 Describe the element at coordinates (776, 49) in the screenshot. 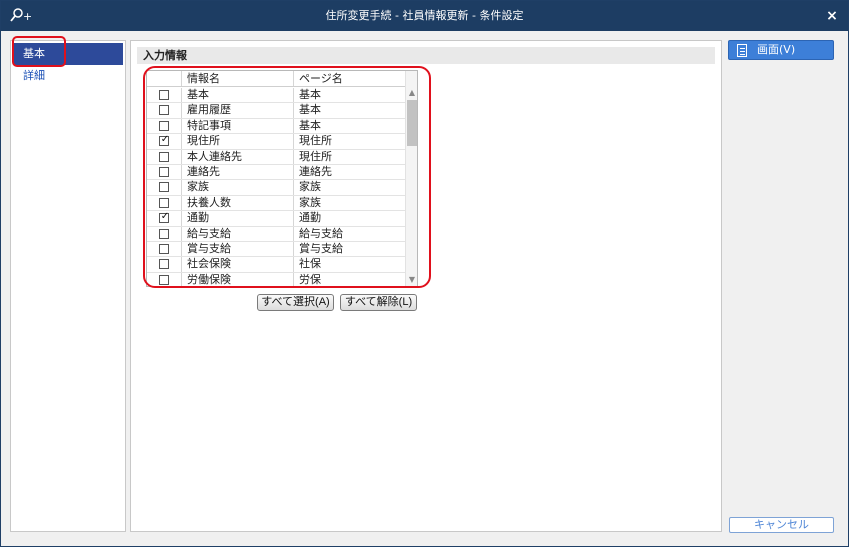

I see `screen-button-label: 画面(V)` at that location.